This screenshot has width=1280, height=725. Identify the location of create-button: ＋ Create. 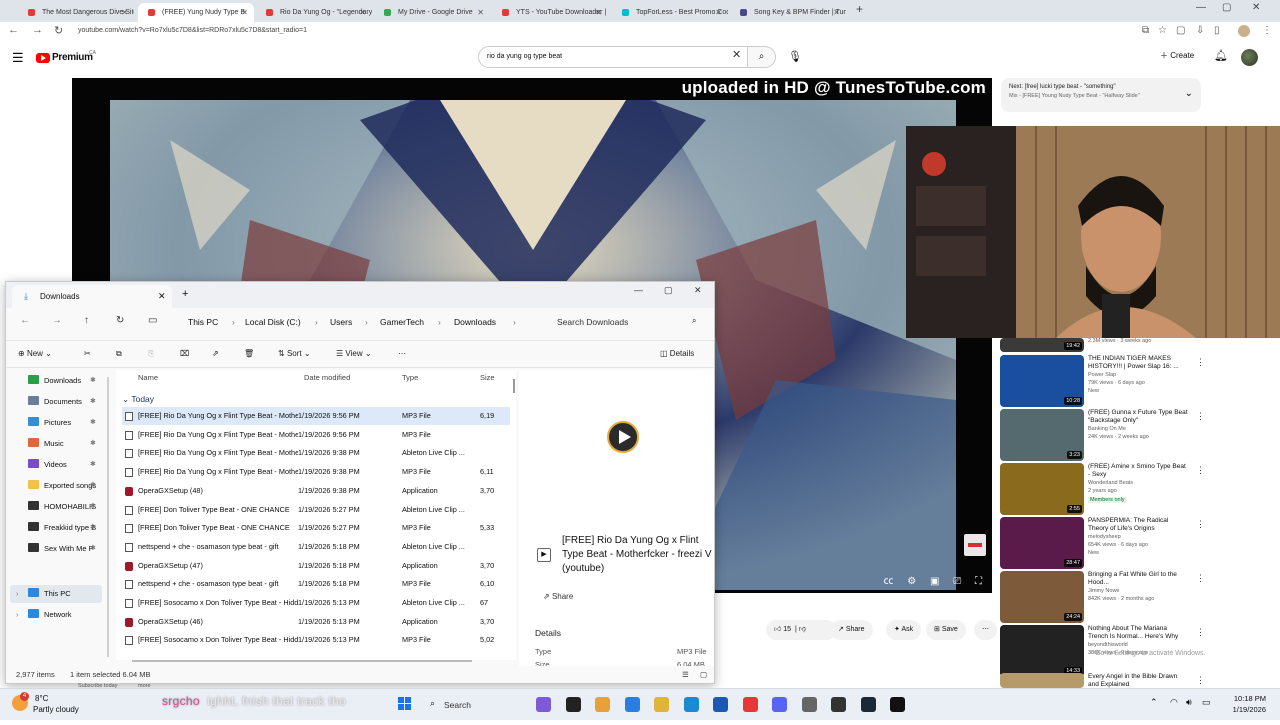
(1177, 55).